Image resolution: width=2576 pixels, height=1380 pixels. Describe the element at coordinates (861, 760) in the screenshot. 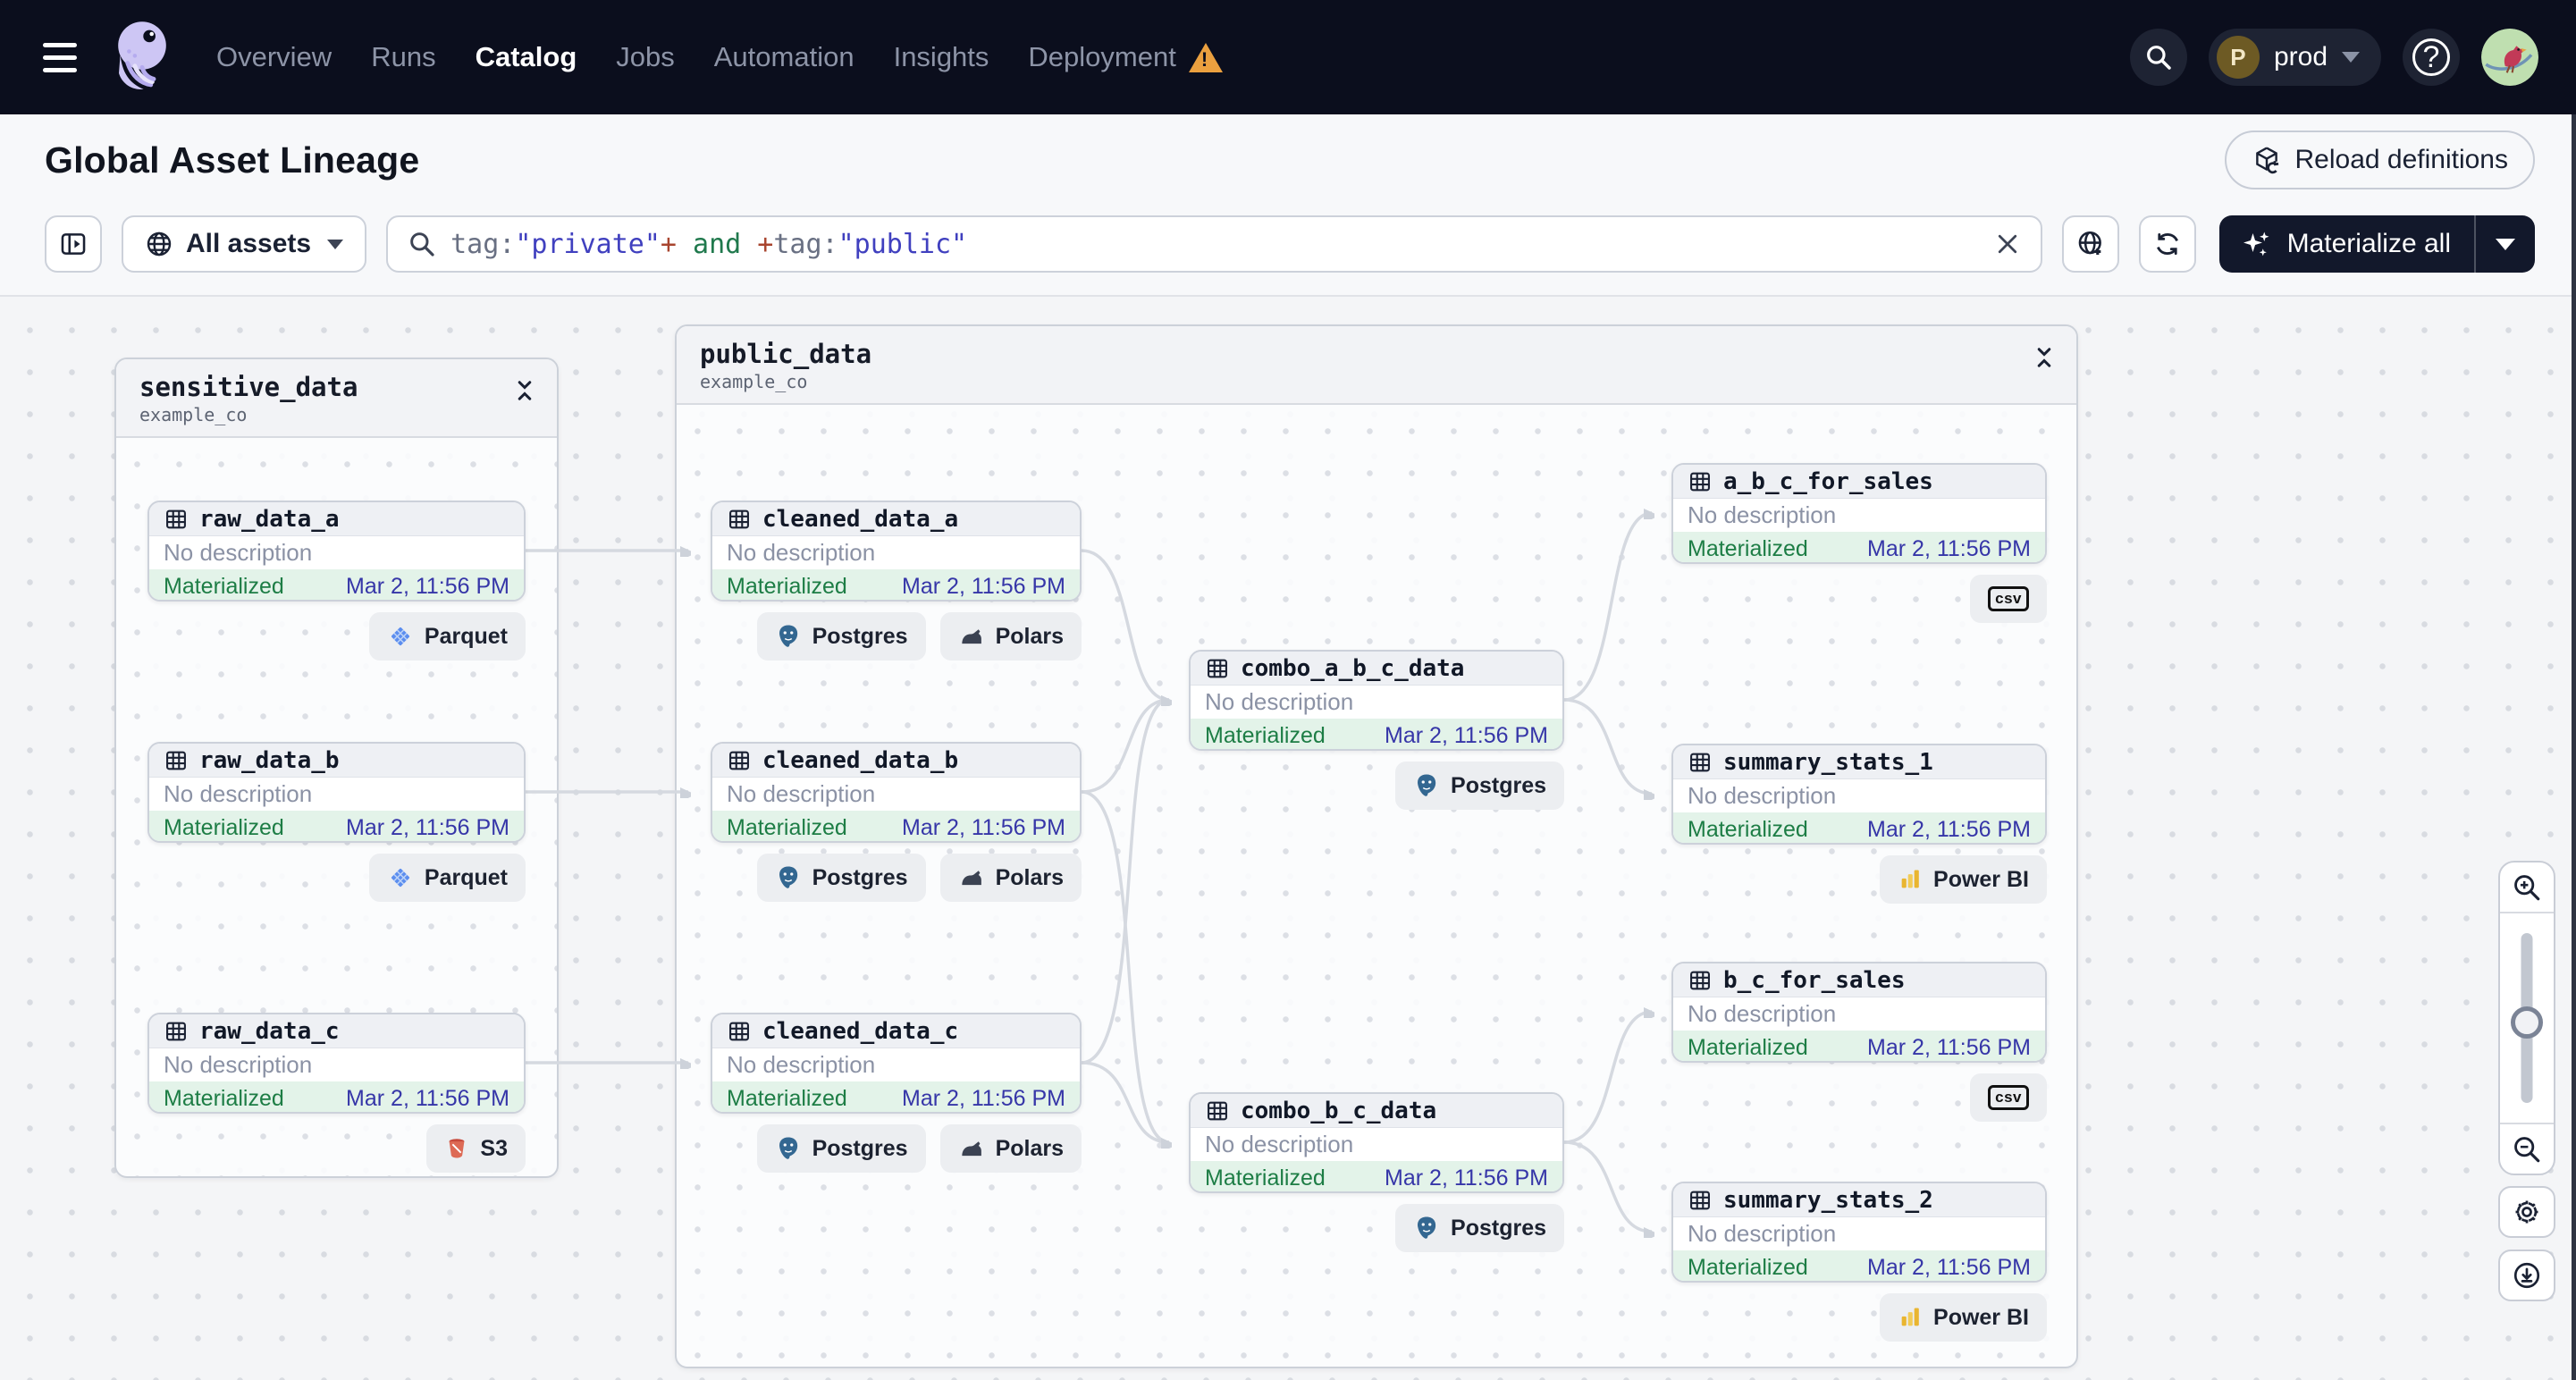

I see `asset-name: cleaned_data_b` at that location.